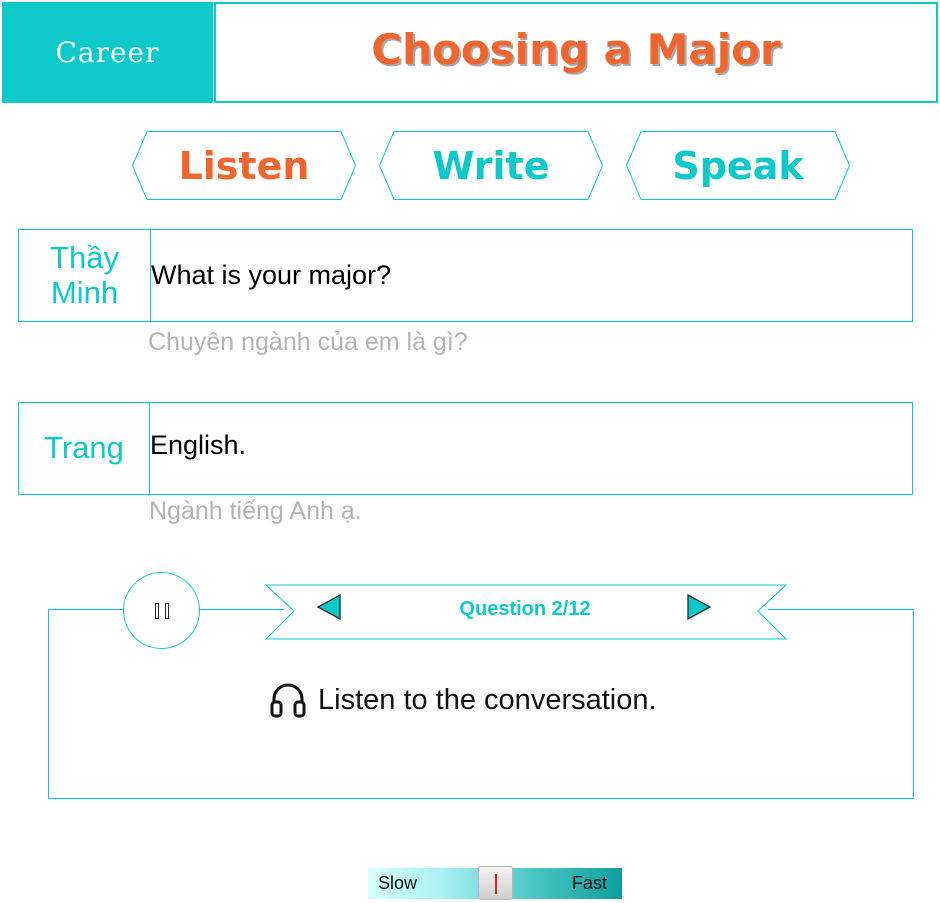 Image resolution: width=940 pixels, height=903 pixels. I want to click on tab-speak: Speak, so click(738, 165).